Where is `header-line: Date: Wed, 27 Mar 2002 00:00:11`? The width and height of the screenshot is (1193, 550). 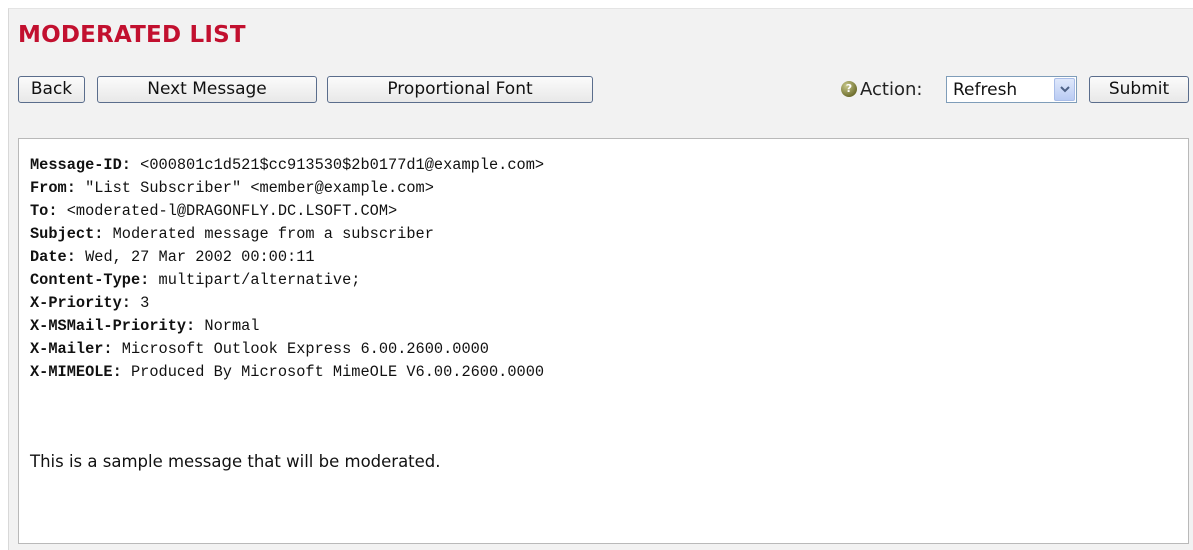 header-line: Date: Wed, 27 Mar 2002 00:00:11 is located at coordinates (287, 257).